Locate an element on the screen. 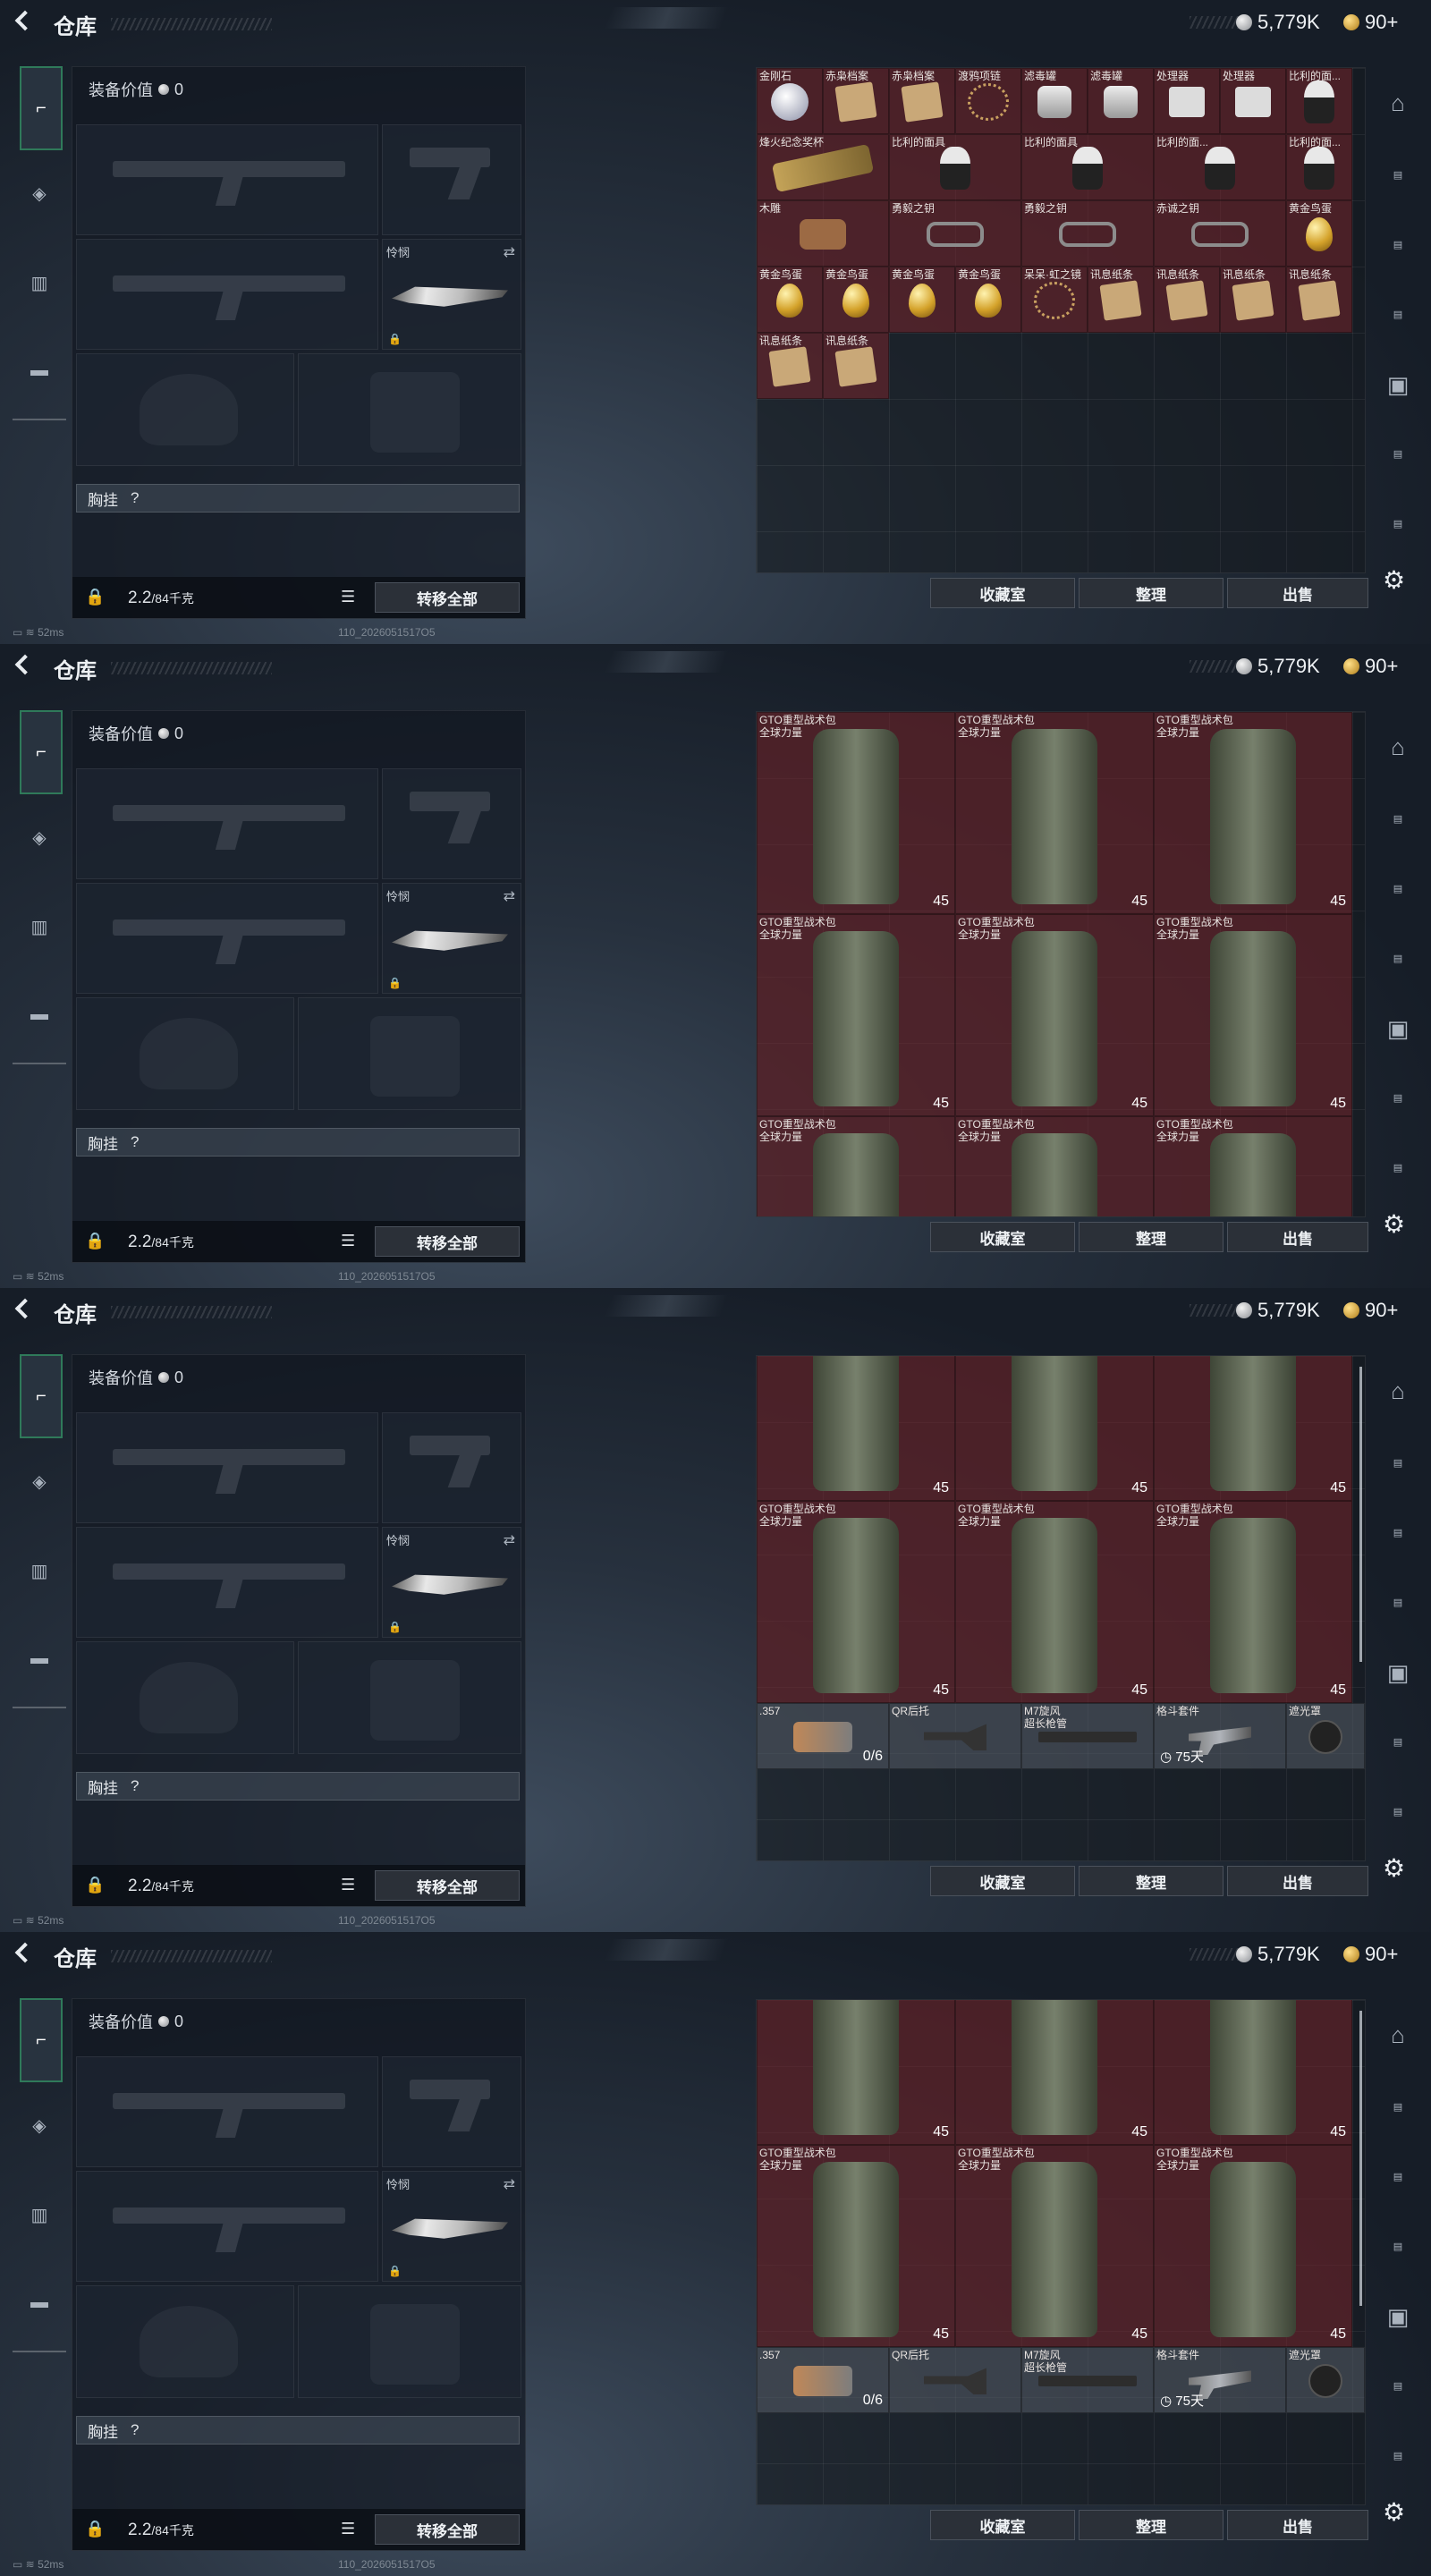 The height and width of the screenshot is (2576, 1431). storage-item: 勇毅之钥 is located at coordinates (1087, 233).